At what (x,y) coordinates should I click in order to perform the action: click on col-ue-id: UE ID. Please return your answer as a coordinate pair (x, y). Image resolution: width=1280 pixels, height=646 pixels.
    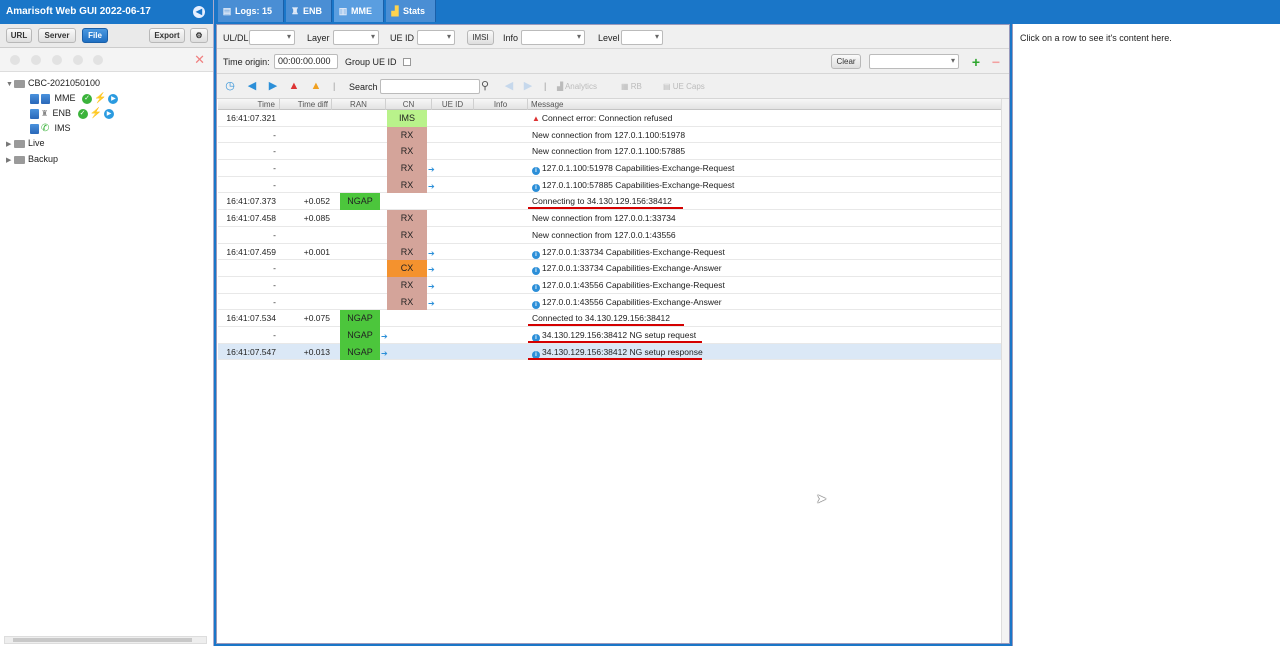
    Looking at the image, I should click on (453, 104).